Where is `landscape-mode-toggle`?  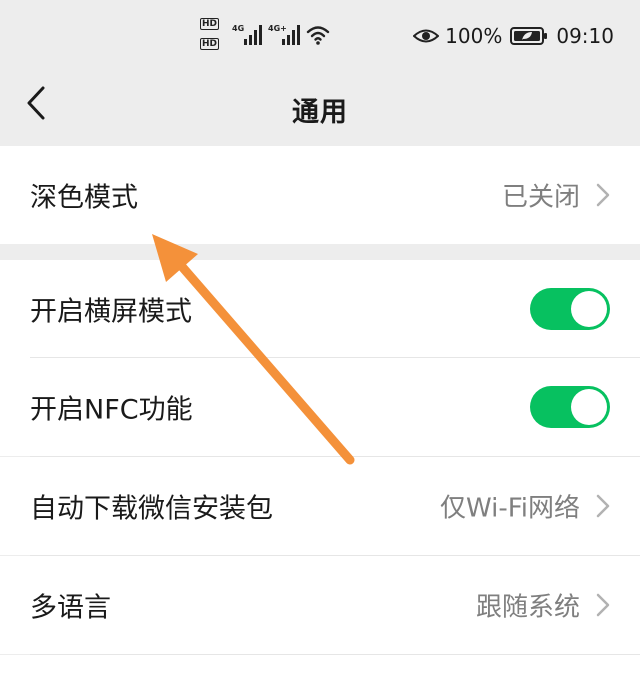
landscape-mode-toggle is located at coordinates (570, 309).